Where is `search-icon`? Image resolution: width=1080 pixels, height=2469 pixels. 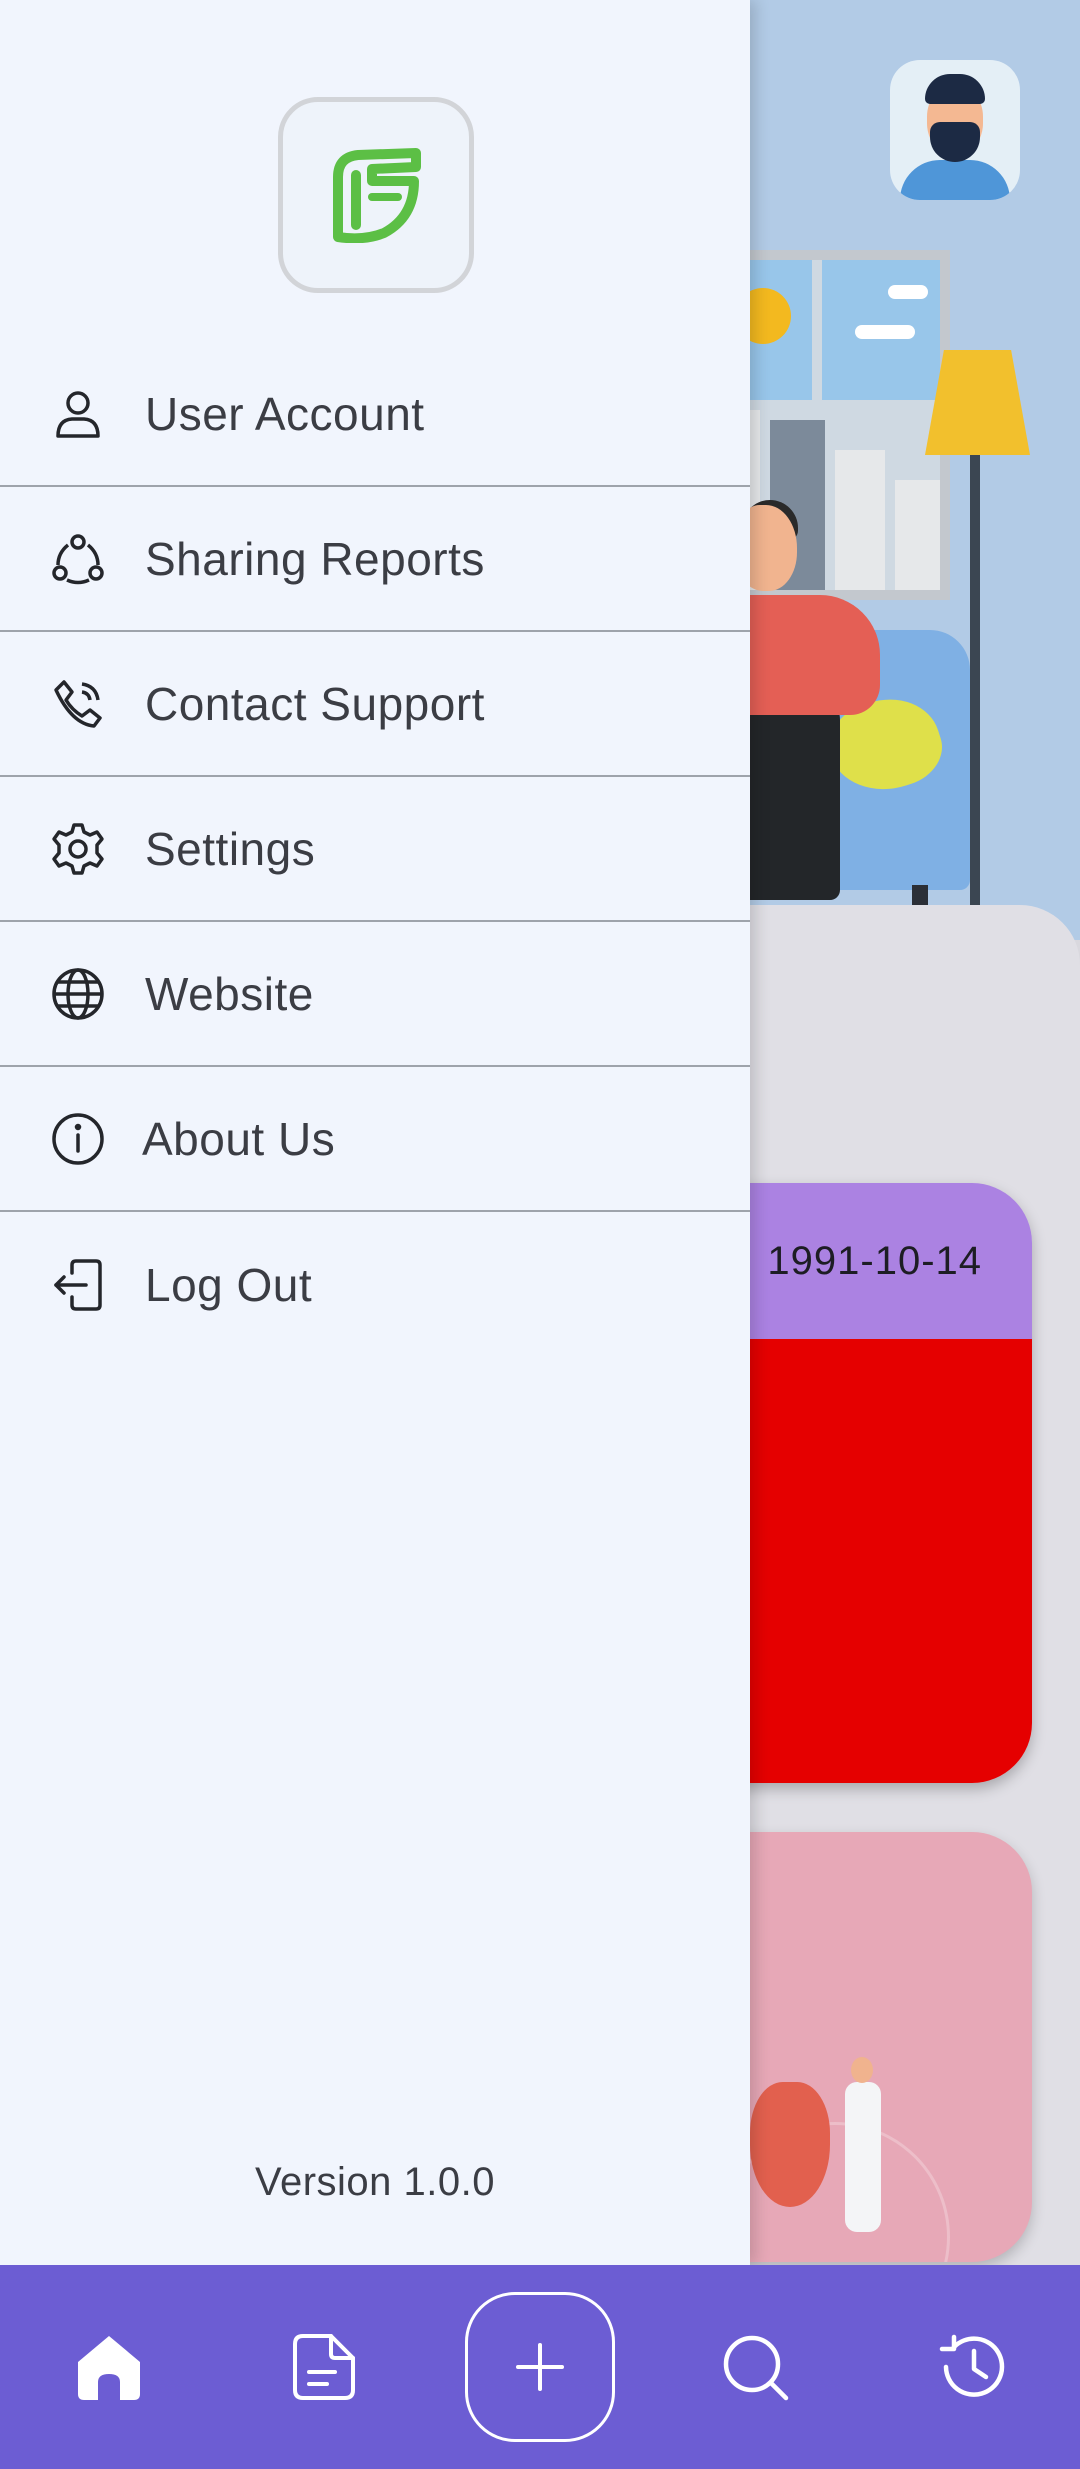
search-icon is located at coordinates (756, 2368).